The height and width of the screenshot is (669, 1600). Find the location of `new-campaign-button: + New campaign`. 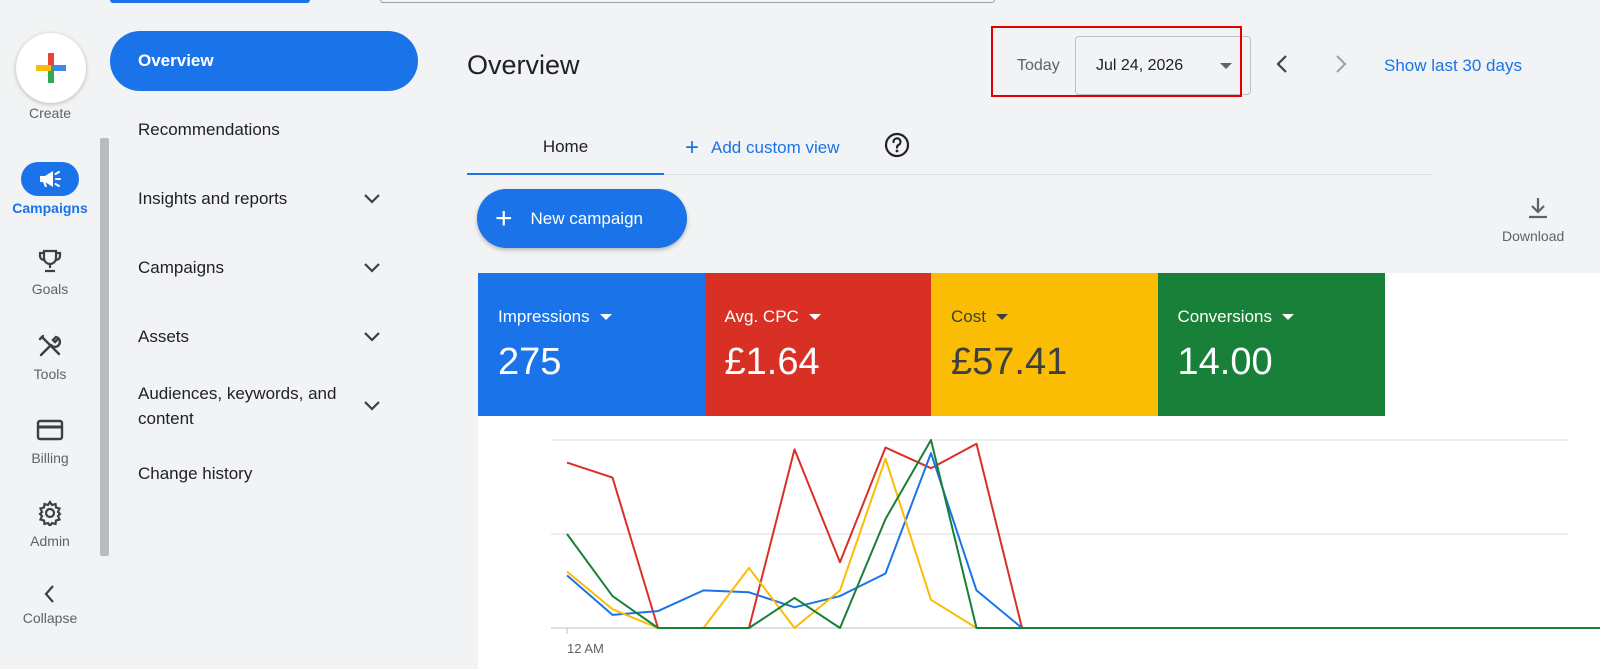

new-campaign-button: + New campaign is located at coordinates (582, 218).